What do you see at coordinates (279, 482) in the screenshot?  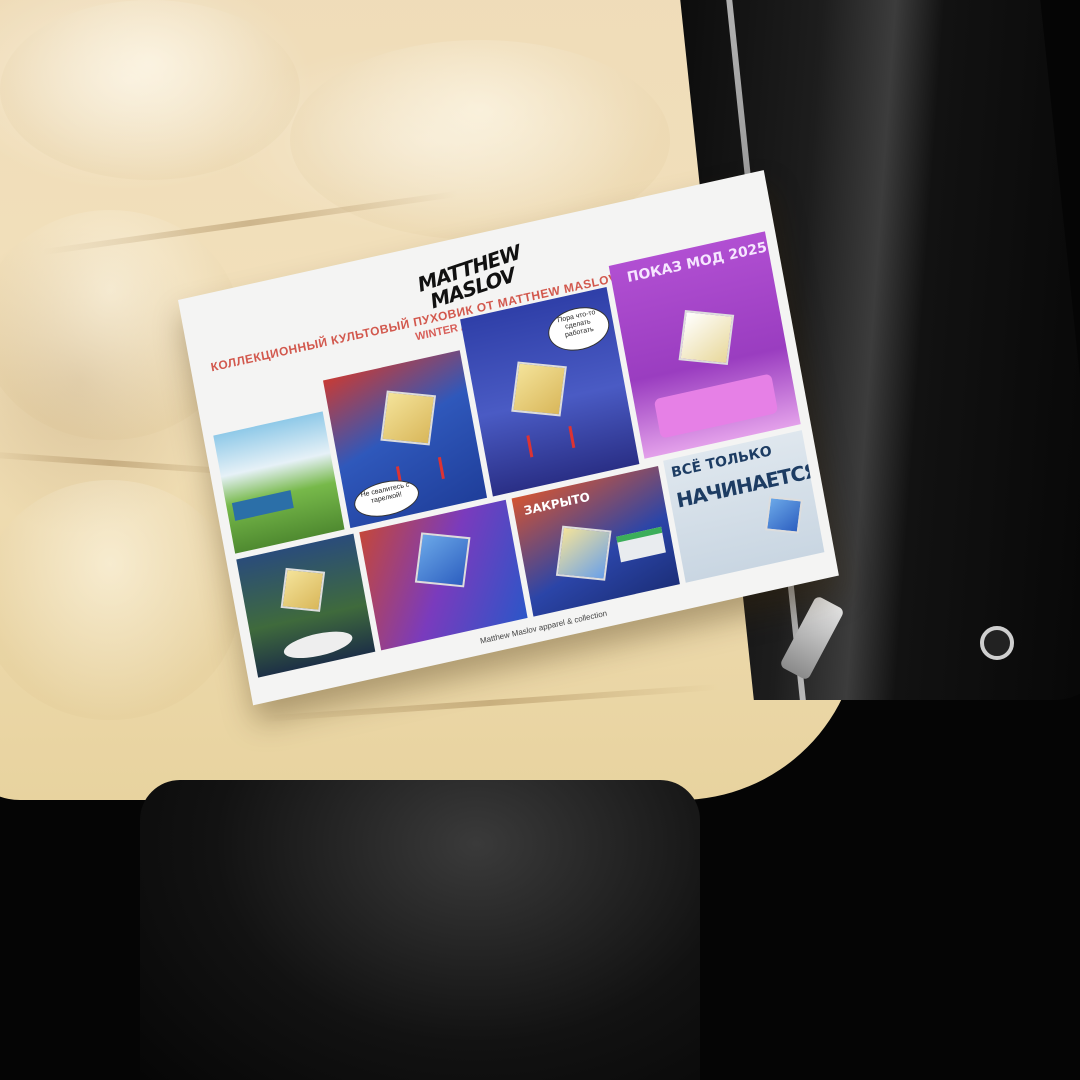 I see `comic-panel-mountains` at bounding box center [279, 482].